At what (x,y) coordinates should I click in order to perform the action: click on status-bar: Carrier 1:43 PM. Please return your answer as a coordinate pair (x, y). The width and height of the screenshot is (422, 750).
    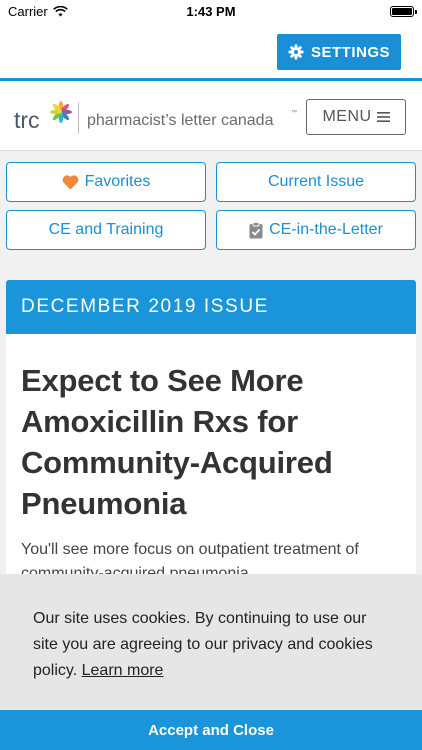
    Looking at the image, I should click on (211, 11).